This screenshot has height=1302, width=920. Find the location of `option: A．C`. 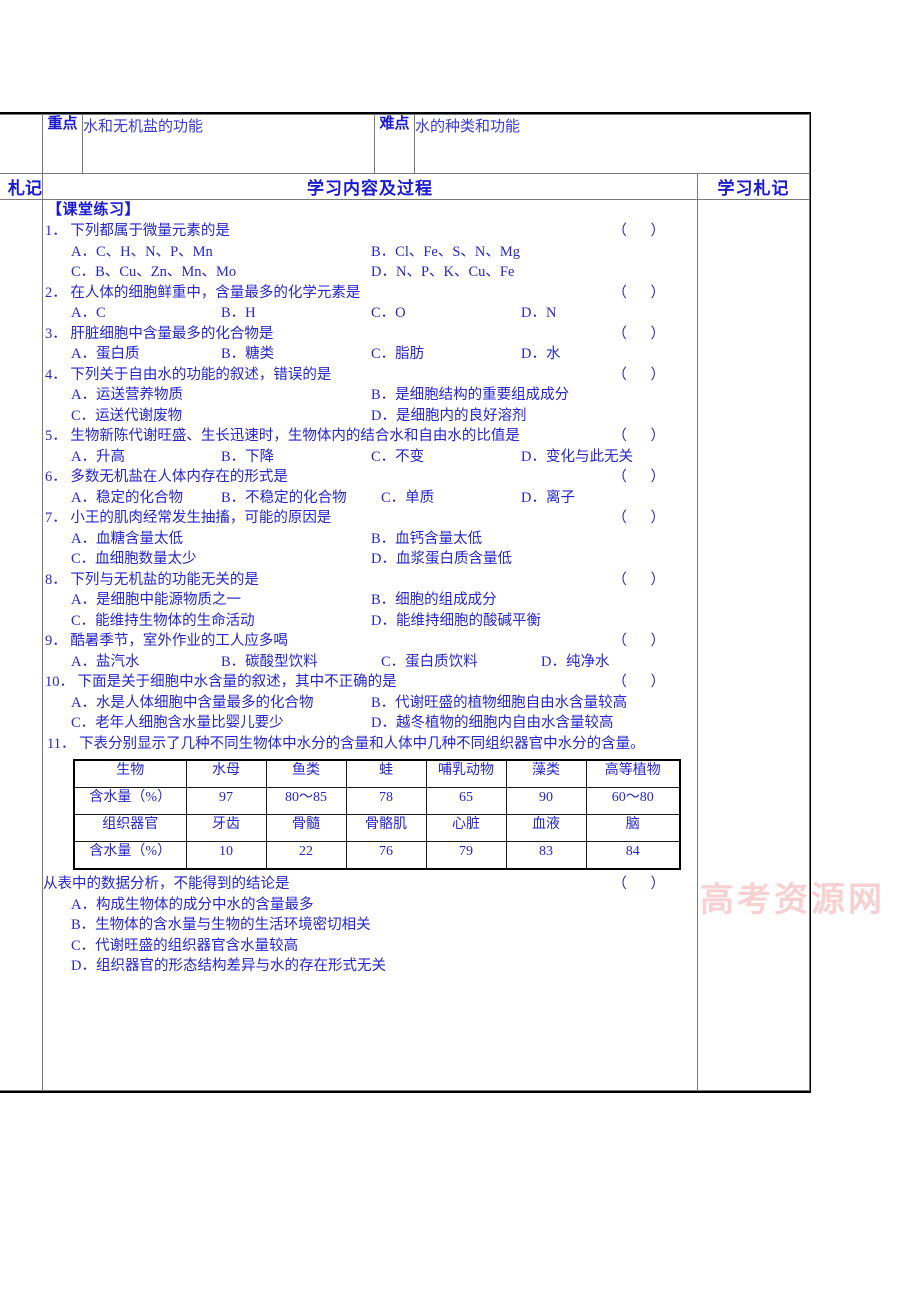

option: A．C is located at coordinates (146, 313).